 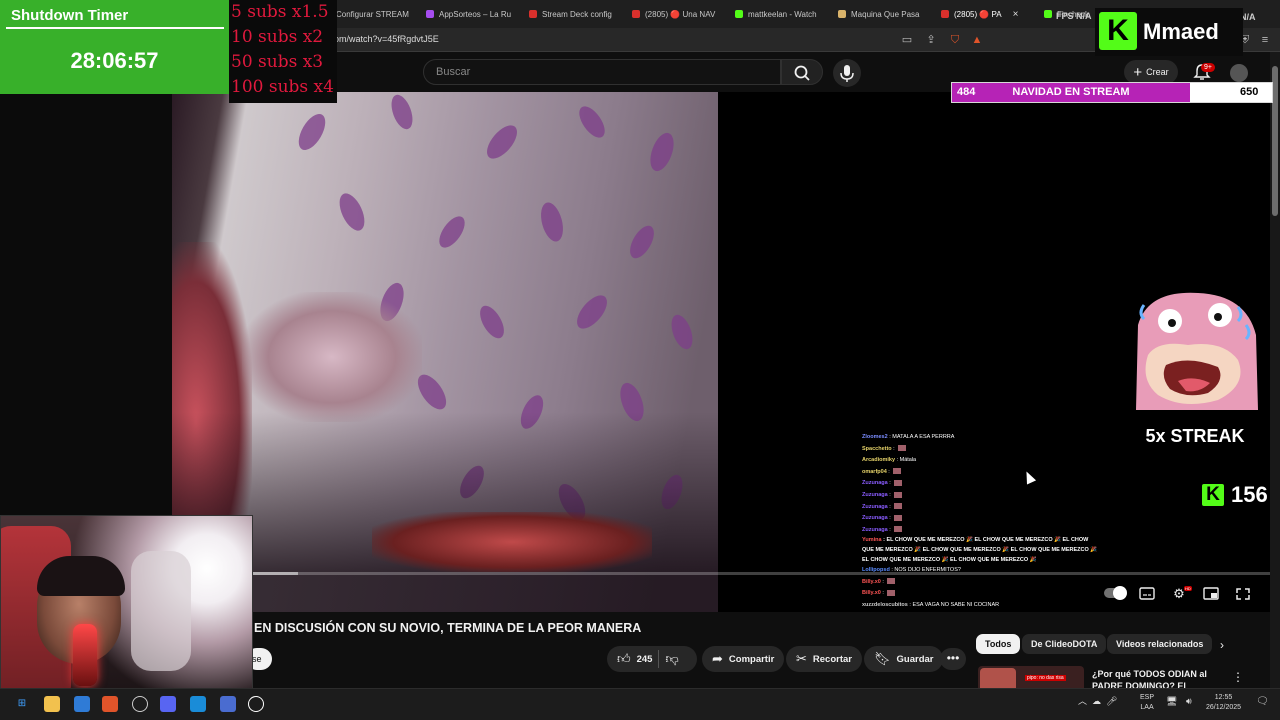 What do you see at coordinates (875, 494) in the screenshot?
I see `chat-username: Zuzunaga` at bounding box center [875, 494].